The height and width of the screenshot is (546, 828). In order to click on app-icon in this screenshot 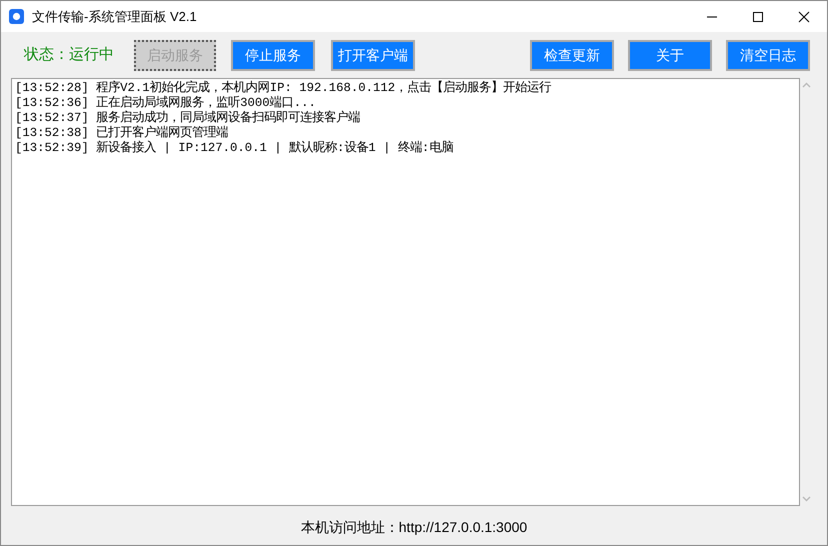, I will do `click(16, 16)`.